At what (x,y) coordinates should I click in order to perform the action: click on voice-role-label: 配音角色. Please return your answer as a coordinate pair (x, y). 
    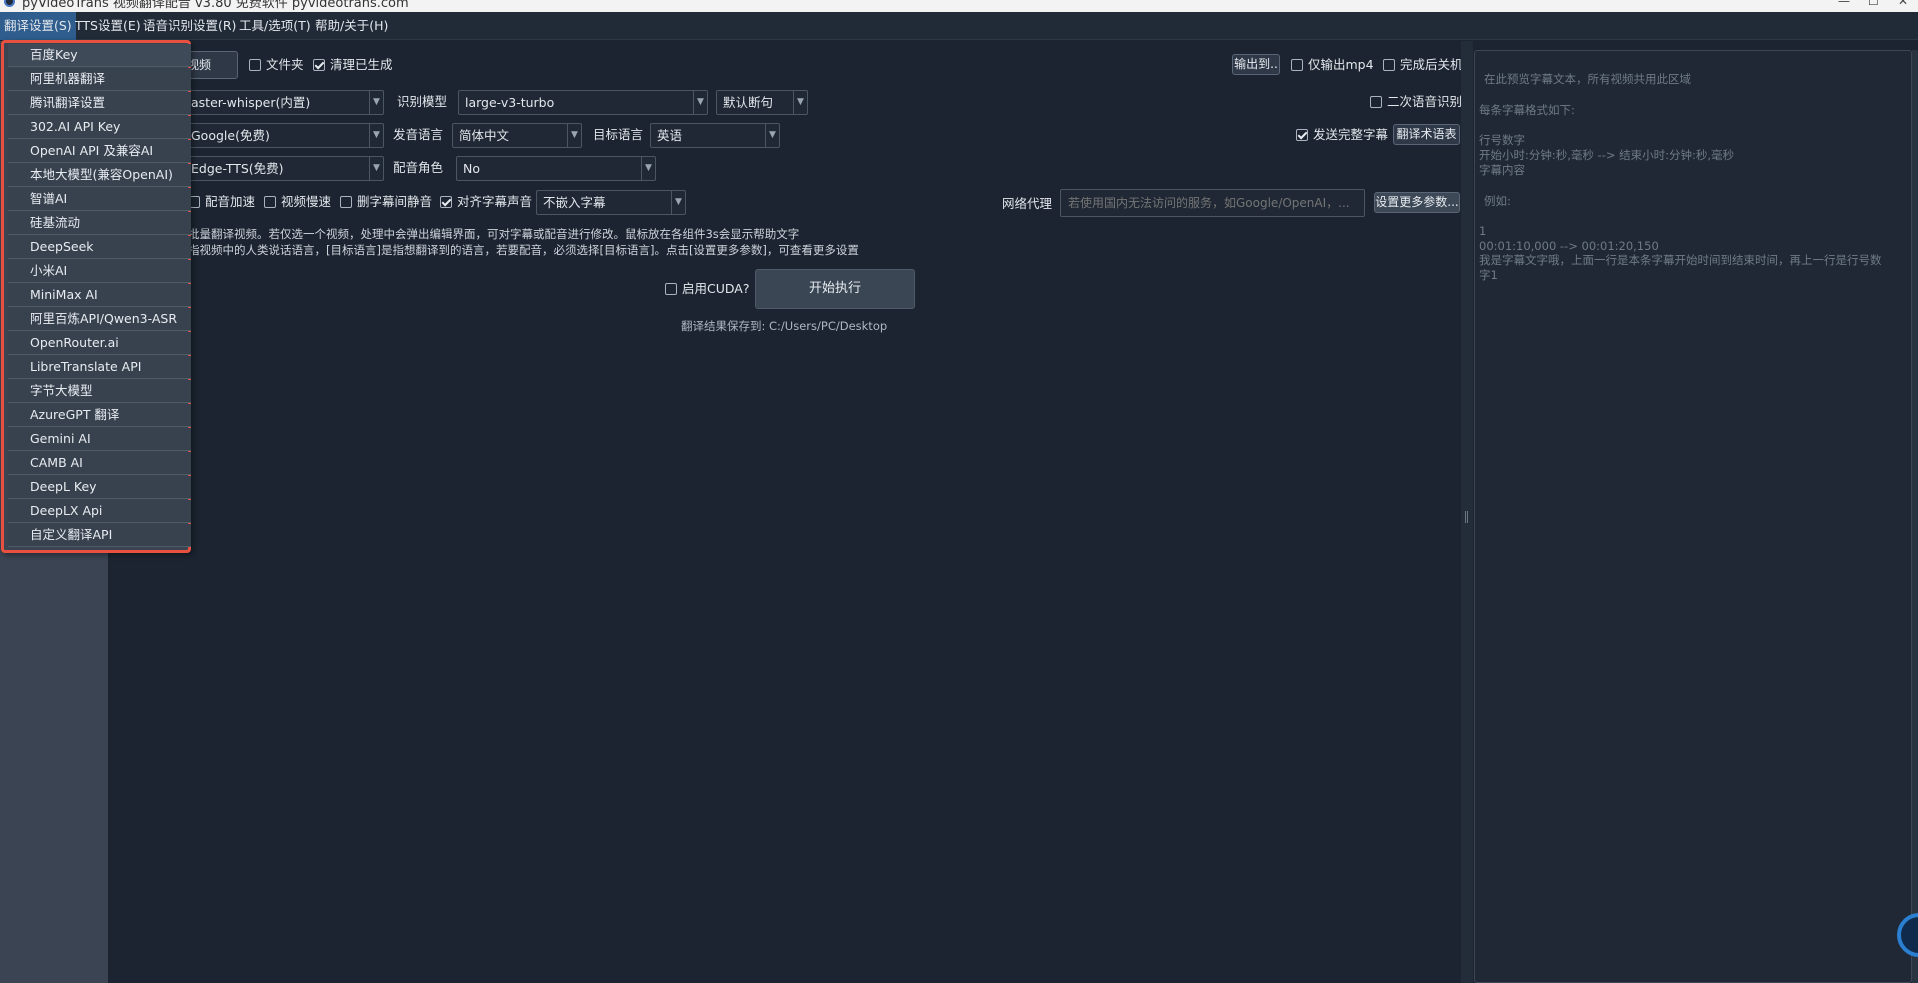
    Looking at the image, I should click on (418, 167).